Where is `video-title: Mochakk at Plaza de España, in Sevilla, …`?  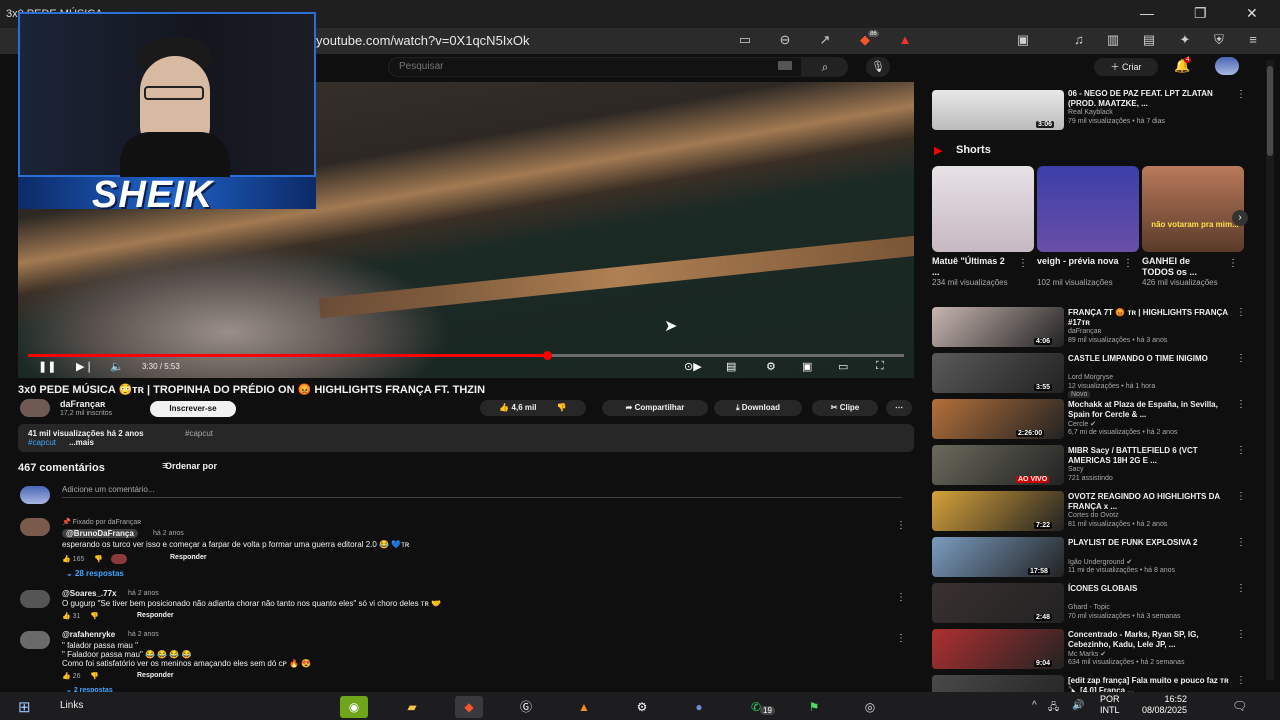
video-title: Mochakk at Plaza de España, in Sevilla, … is located at coordinates (1154, 410).